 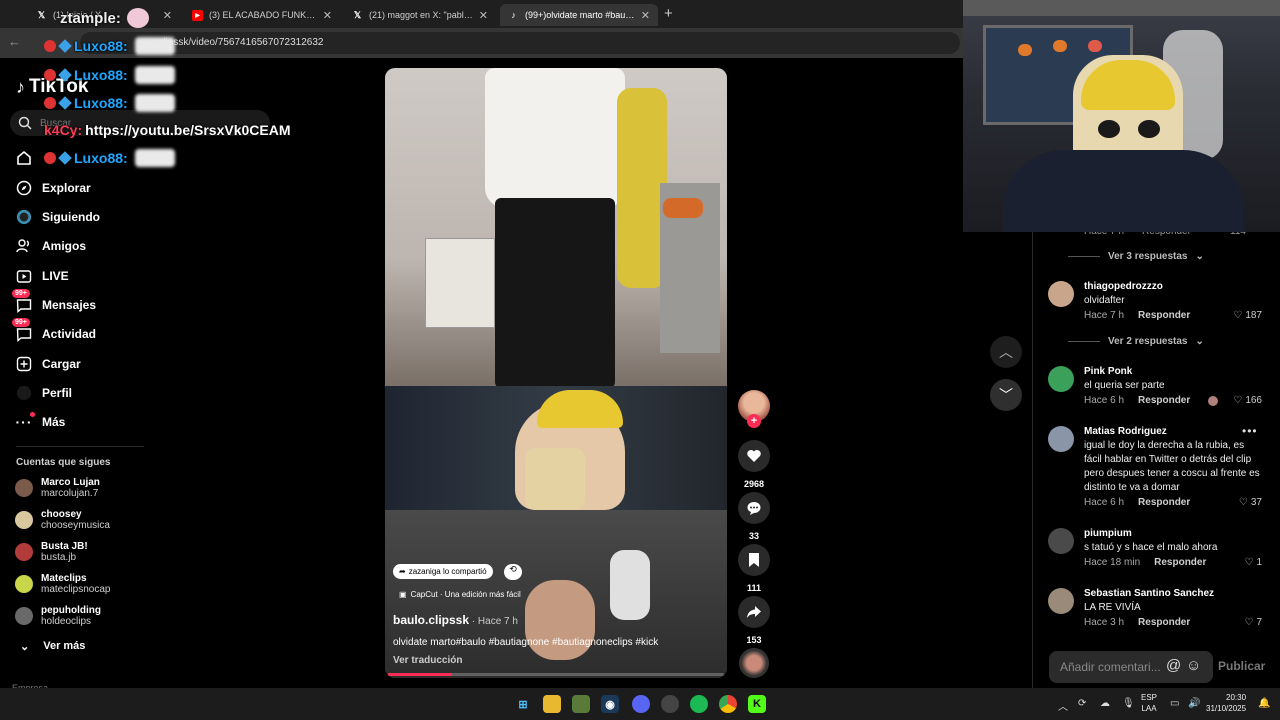 I want to click on sound-disc, so click(x=754, y=663).